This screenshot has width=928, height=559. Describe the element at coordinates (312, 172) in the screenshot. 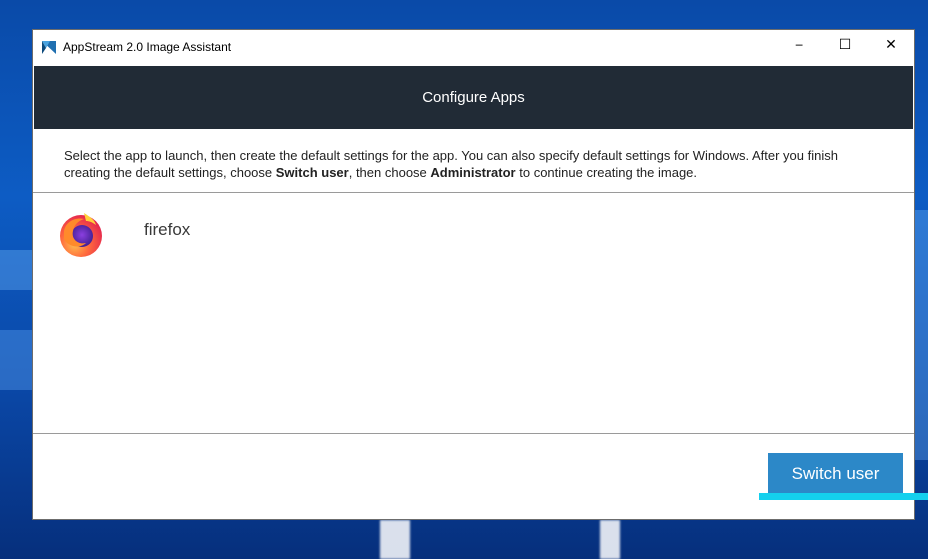

I see `instructions-bold-switch-user: Switch user` at that location.